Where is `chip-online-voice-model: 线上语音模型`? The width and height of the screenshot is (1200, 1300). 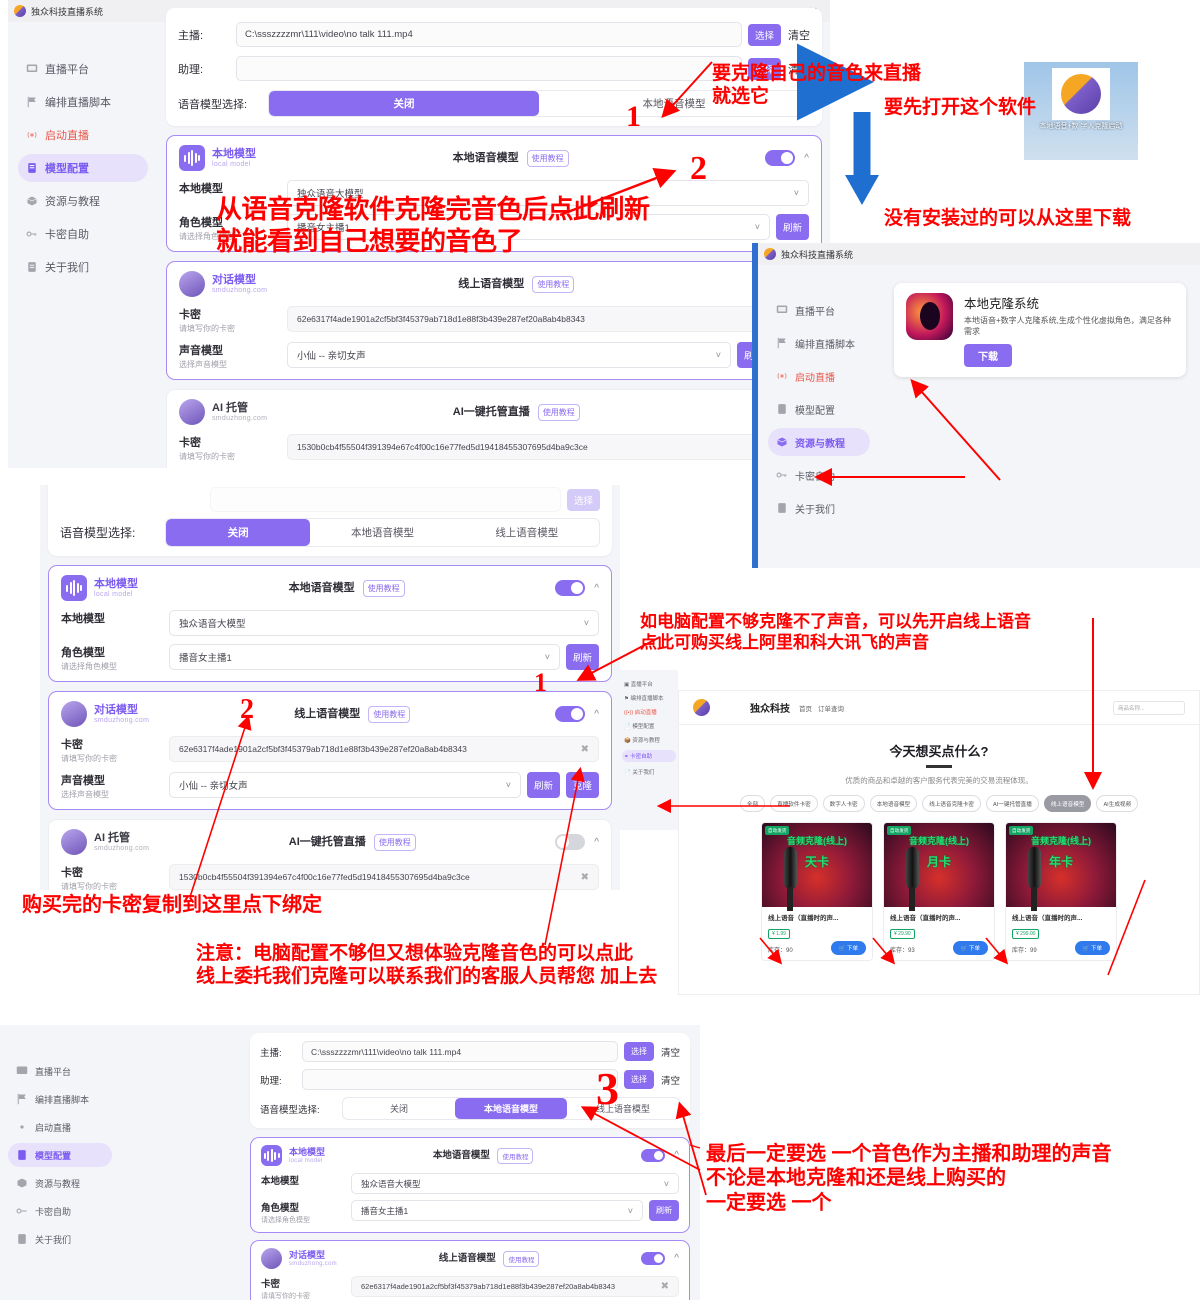 chip-online-voice-model: 线上语音模型 is located at coordinates (1067, 803).